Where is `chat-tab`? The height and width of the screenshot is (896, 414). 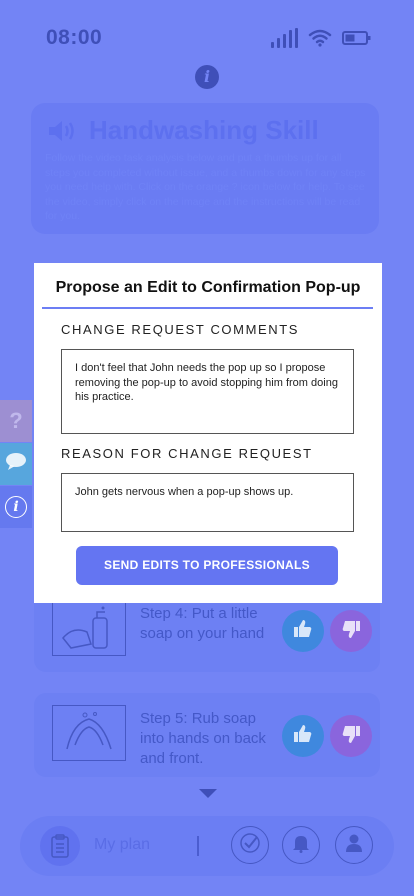 chat-tab is located at coordinates (16, 464).